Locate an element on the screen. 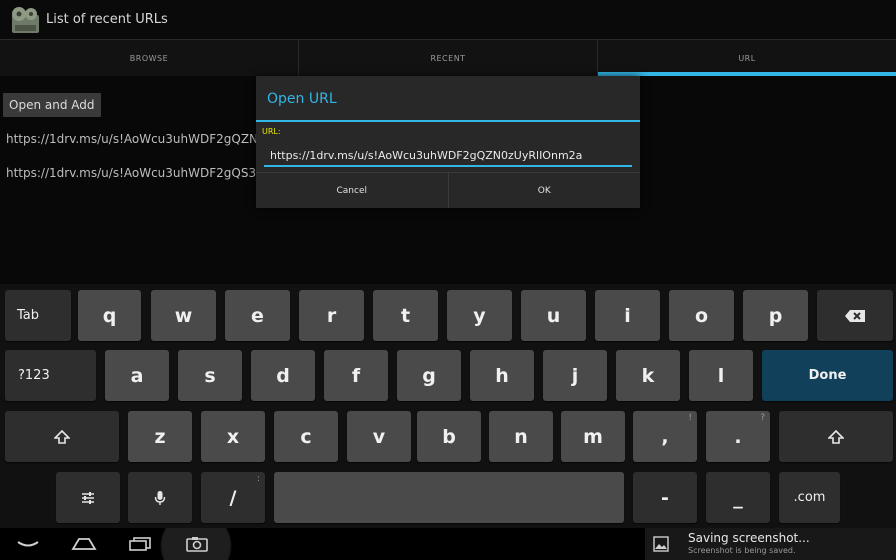 Image resolution: width=896 pixels, height=560 pixels. key-v: v is located at coordinates (379, 436).